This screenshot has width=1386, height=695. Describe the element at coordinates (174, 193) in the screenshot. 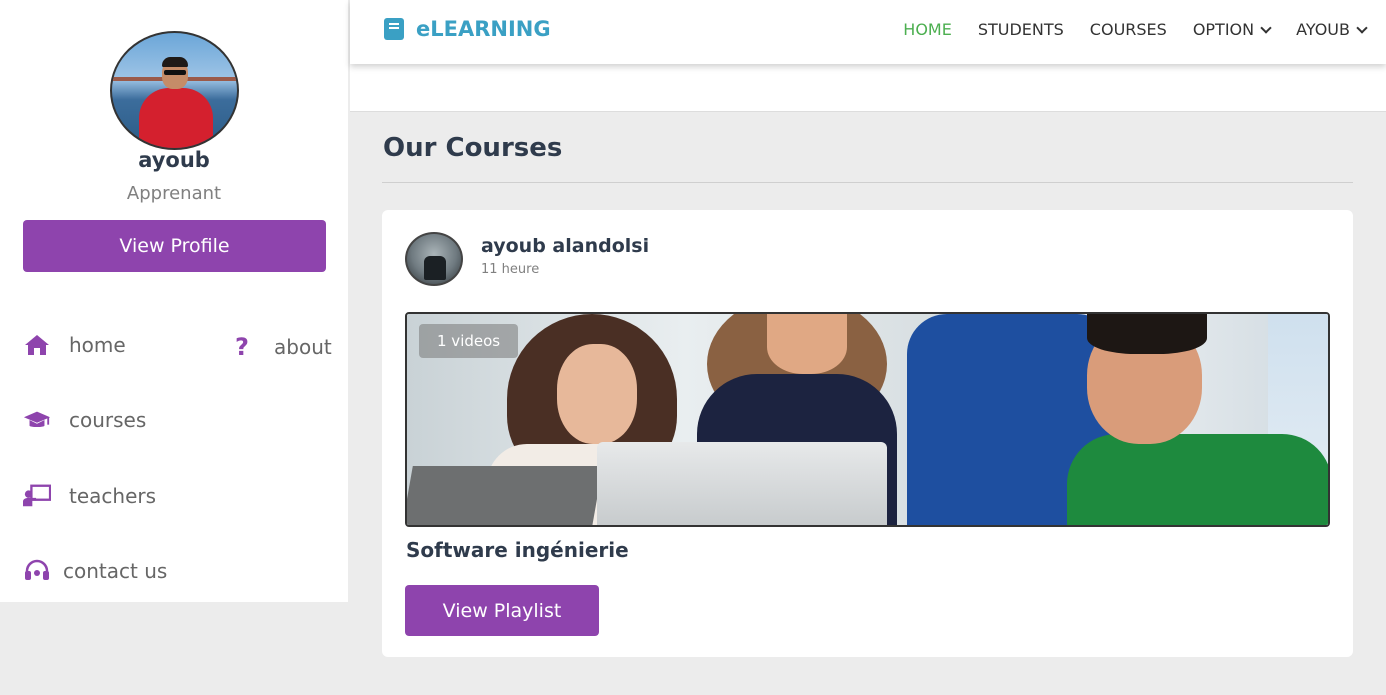

I see `user-role: Apprenant` at that location.